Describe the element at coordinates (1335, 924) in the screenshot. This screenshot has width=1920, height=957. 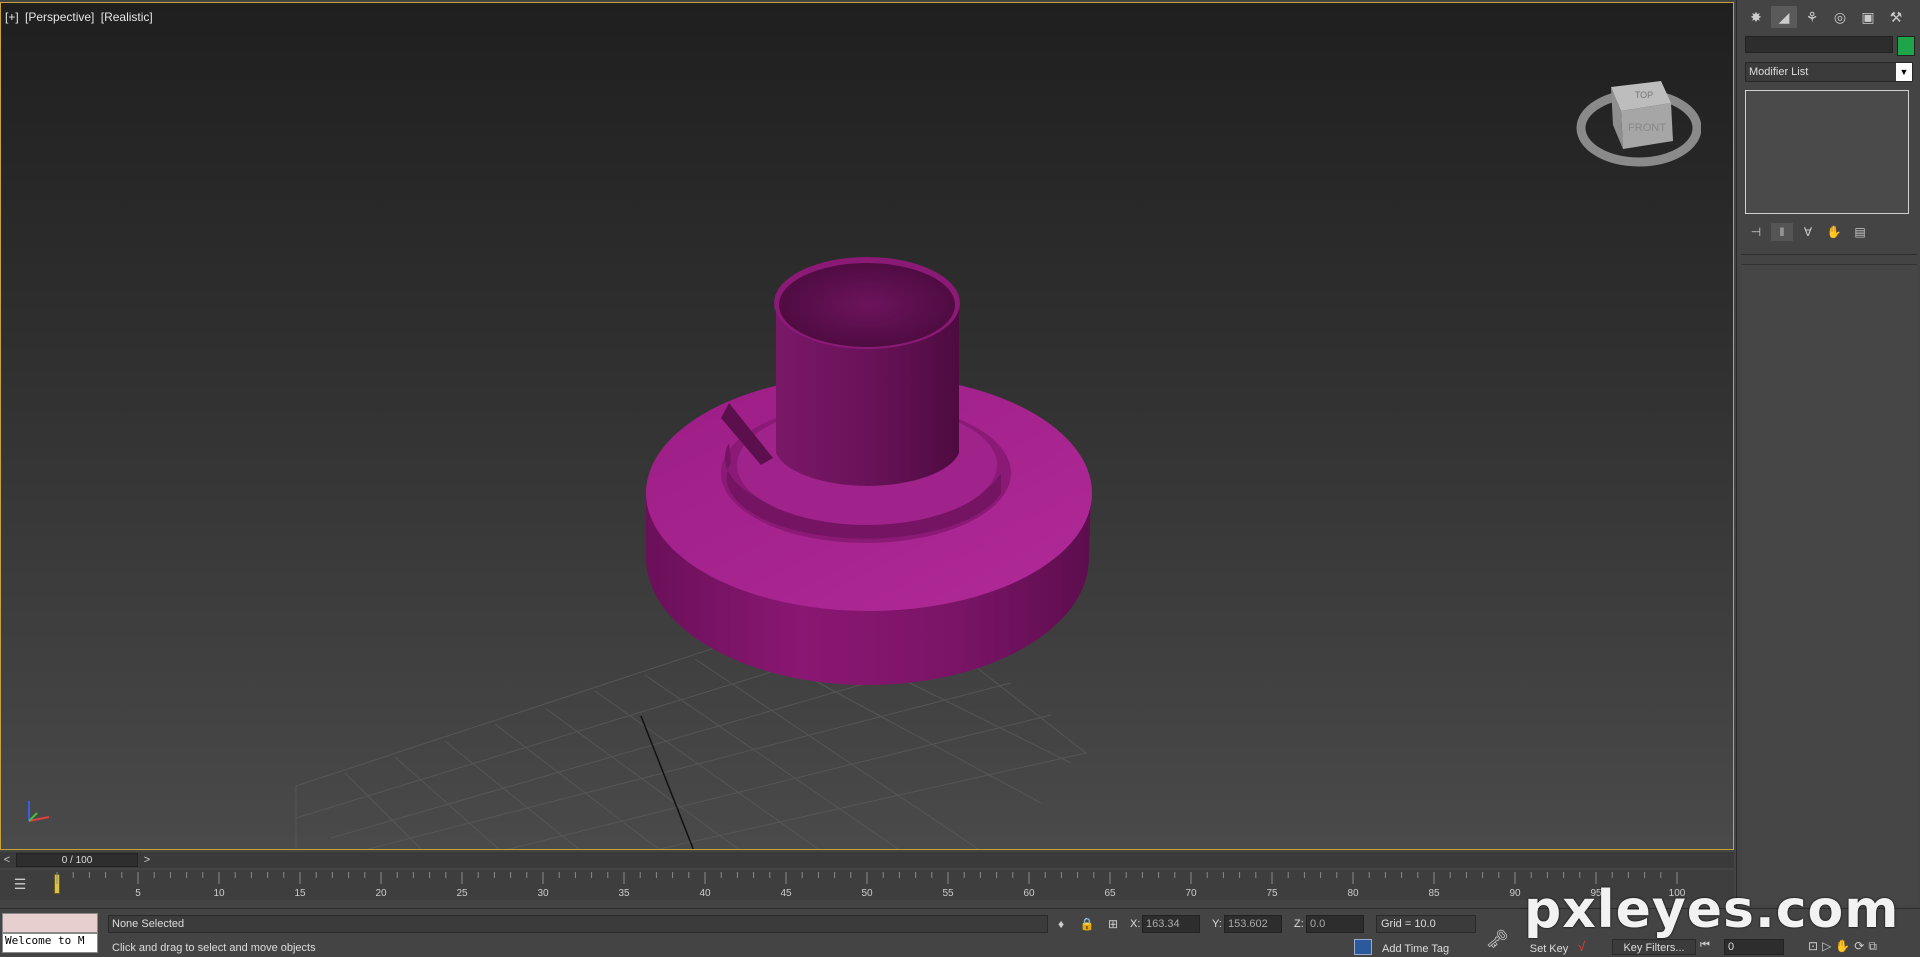
I see `z-coordinate-field: 0.0` at that location.